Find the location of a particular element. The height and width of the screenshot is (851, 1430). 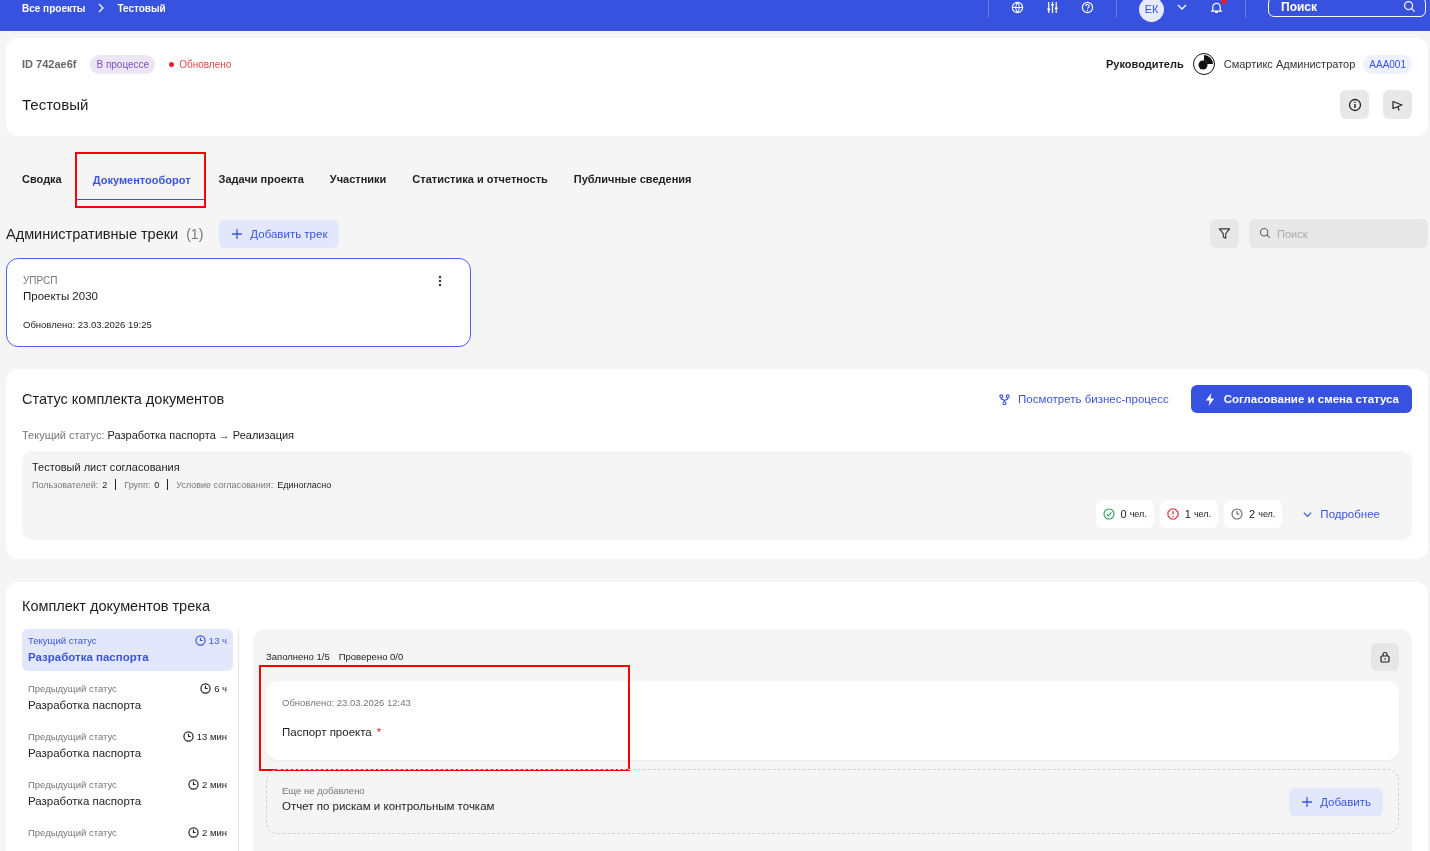

project-id: ID 742ae6f is located at coordinates (49, 64).